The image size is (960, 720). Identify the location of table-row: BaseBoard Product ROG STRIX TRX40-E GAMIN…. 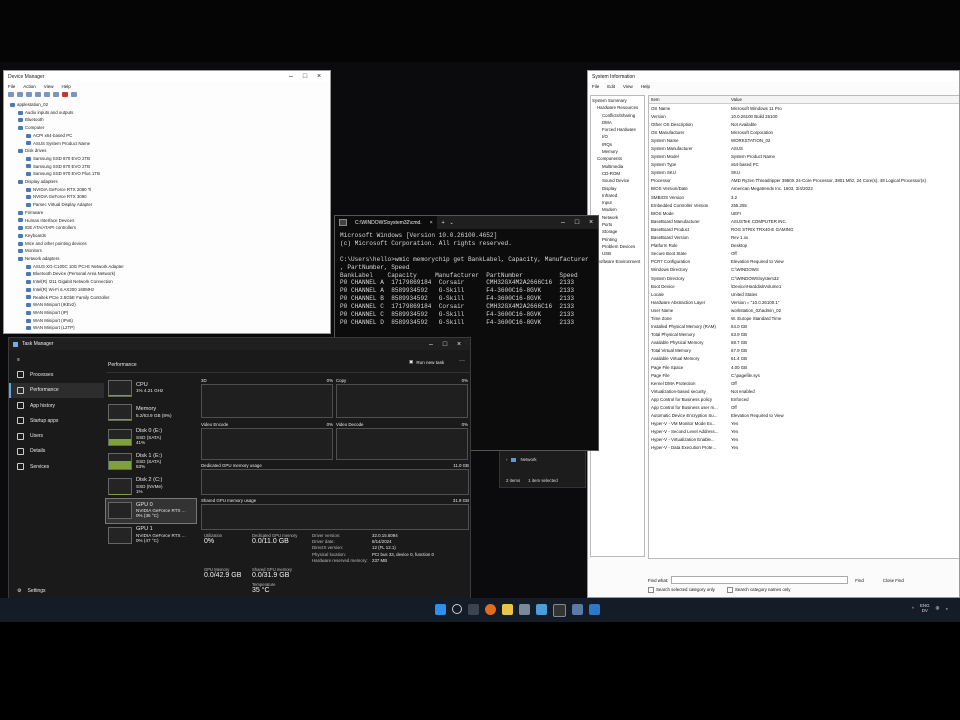
(804, 229).